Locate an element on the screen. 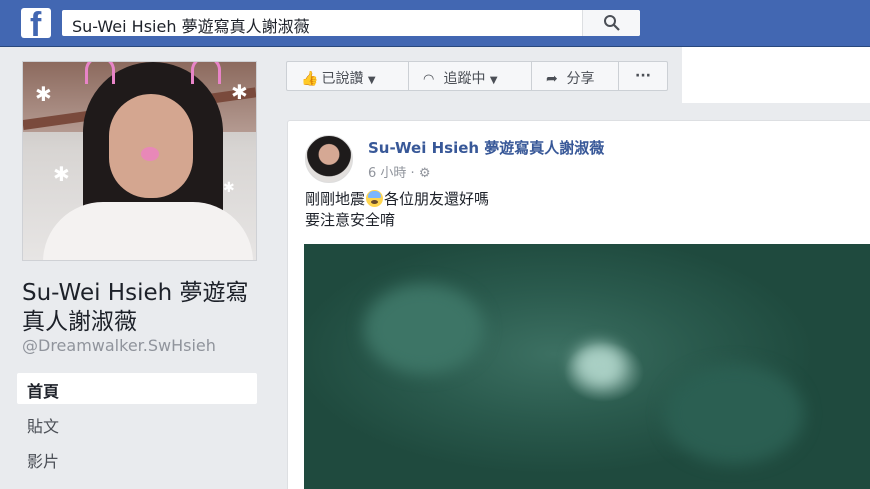 The image size is (870, 489). right-panel is located at coordinates (776, 75).